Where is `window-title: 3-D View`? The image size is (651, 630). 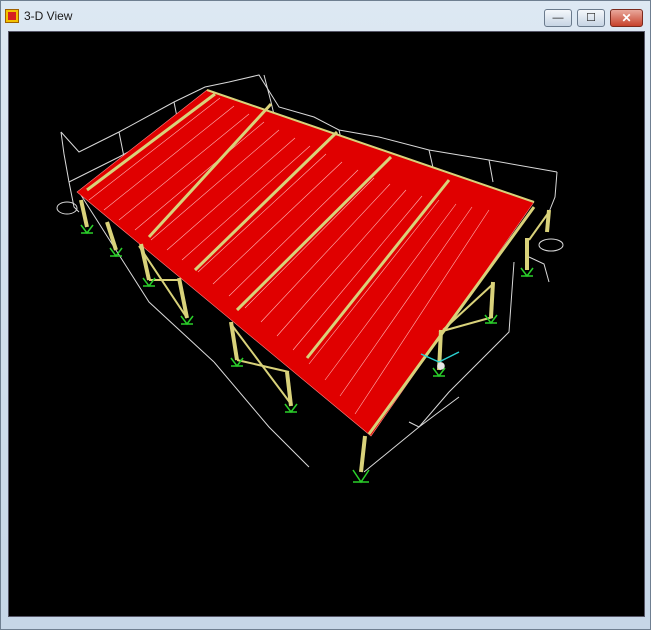
window-title: 3-D View is located at coordinates (48, 16).